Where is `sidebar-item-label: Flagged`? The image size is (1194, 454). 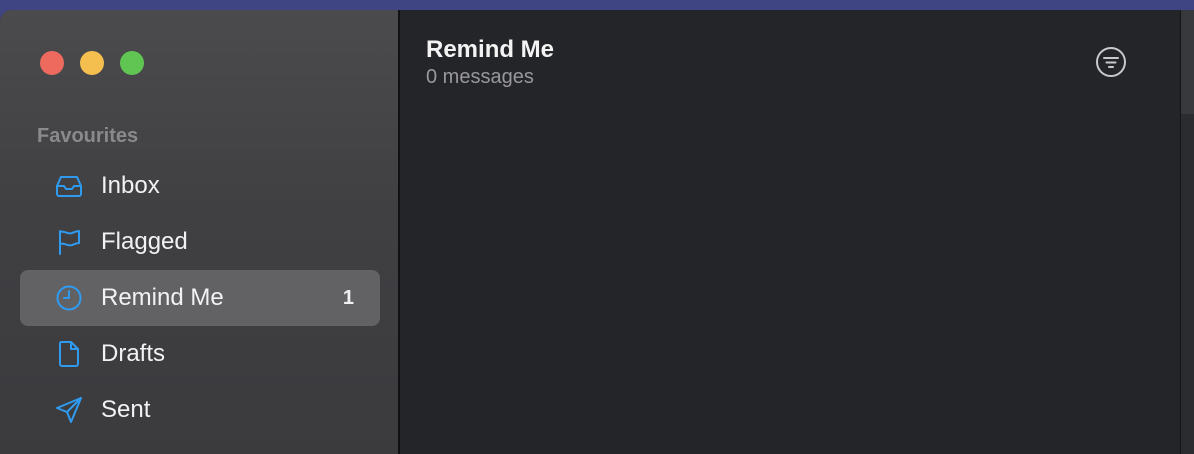
sidebar-item-label: Flagged is located at coordinates (144, 241).